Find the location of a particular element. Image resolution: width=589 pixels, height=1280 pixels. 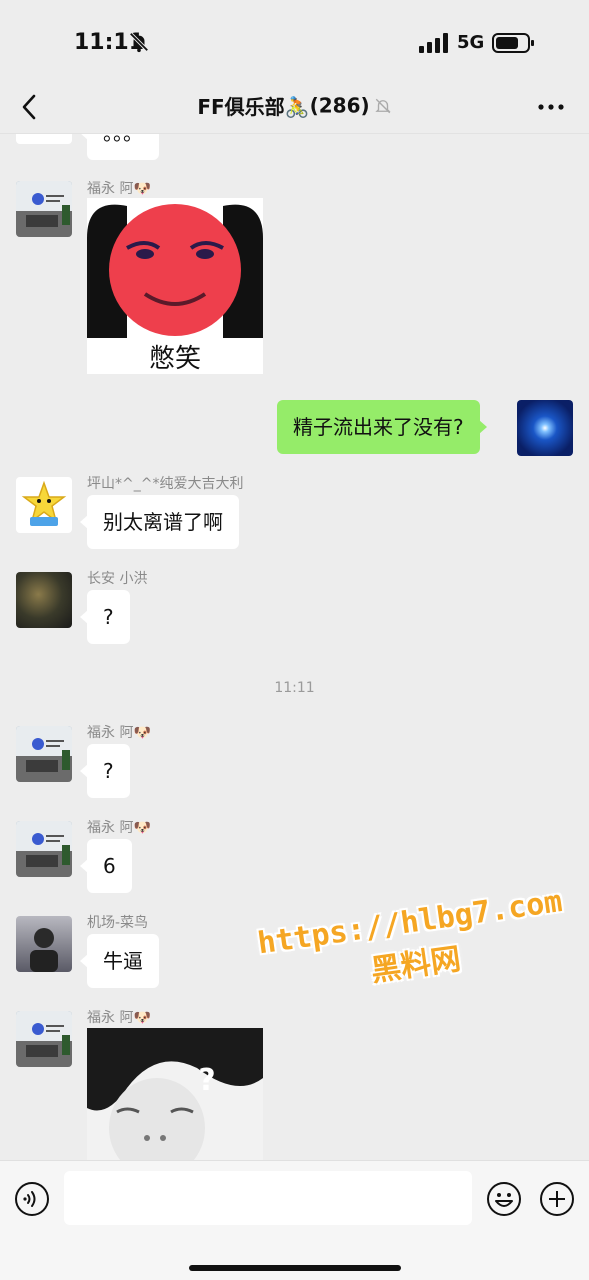

sender-name: 坪山*^_^*纯爱大吉大利 is located at coordinates (165, 484).